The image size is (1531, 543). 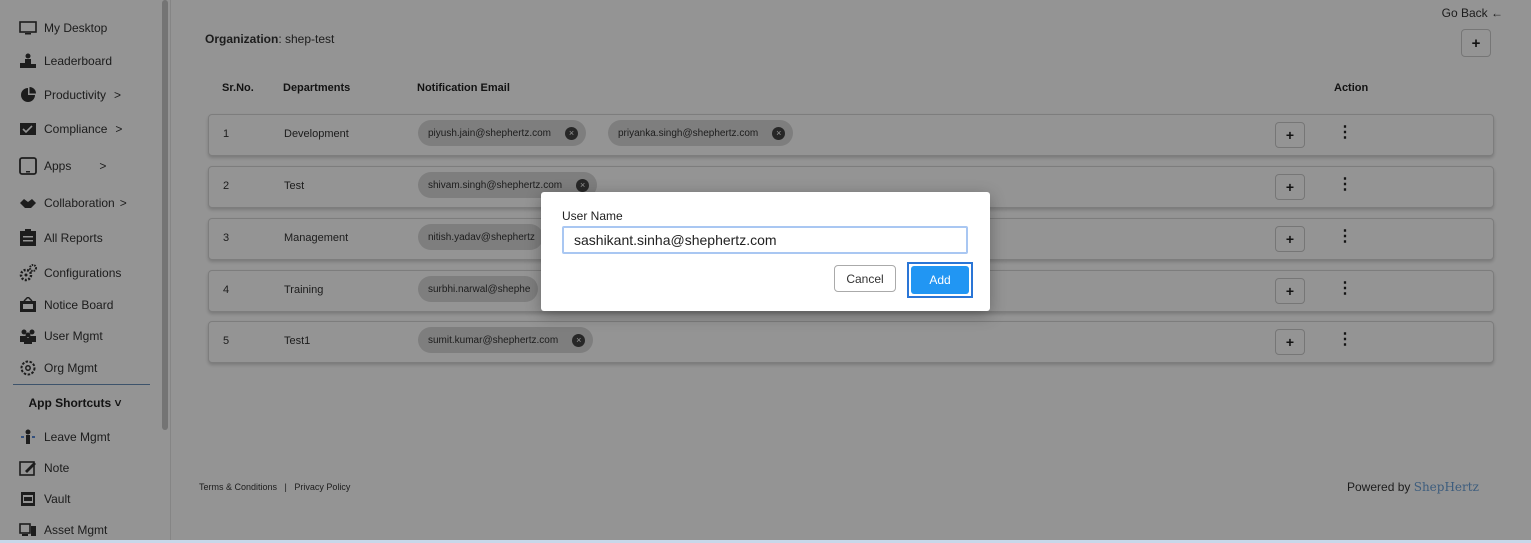 I want to click on add-button: Add, so click(x=940, y=280).